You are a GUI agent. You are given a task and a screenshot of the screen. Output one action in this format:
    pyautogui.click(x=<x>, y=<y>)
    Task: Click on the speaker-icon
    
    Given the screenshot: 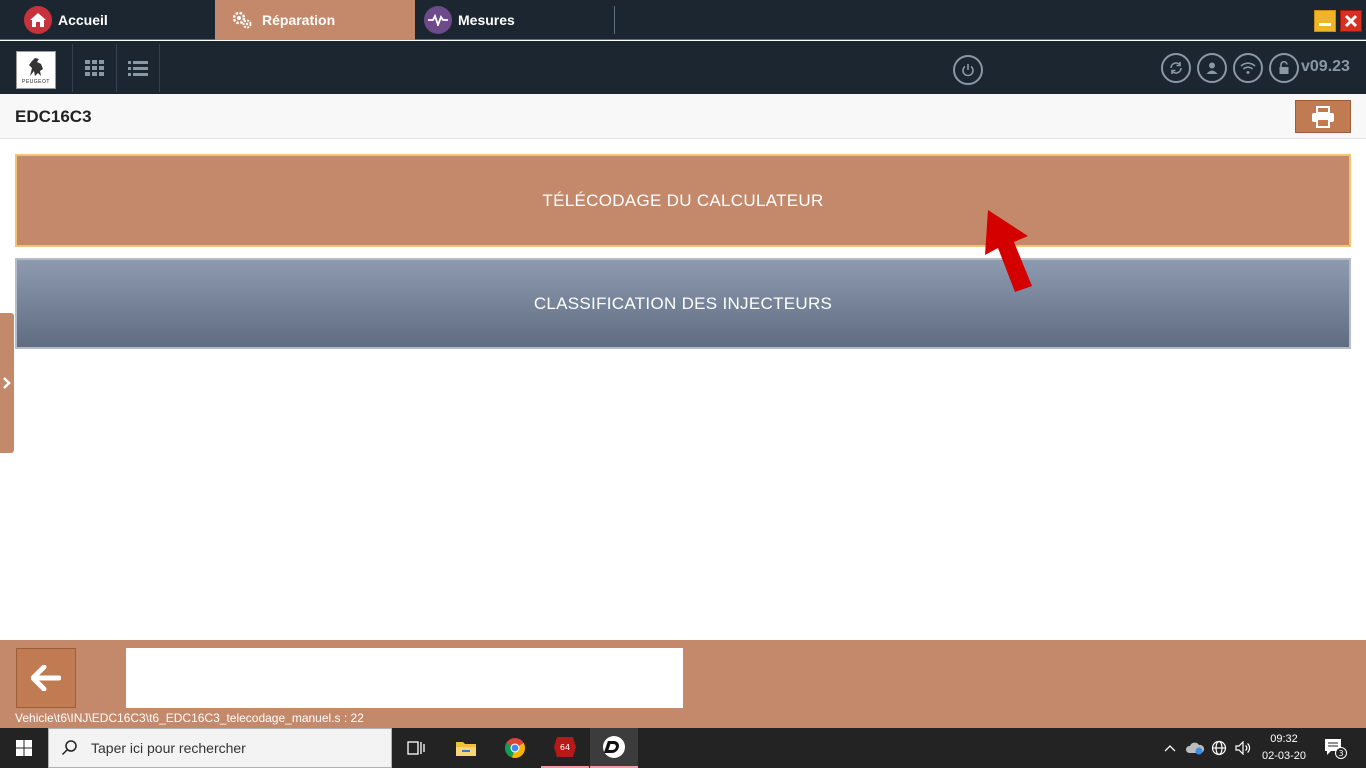 What is the action you would take?
    pyautogui.click(x=1243, y=748)
    